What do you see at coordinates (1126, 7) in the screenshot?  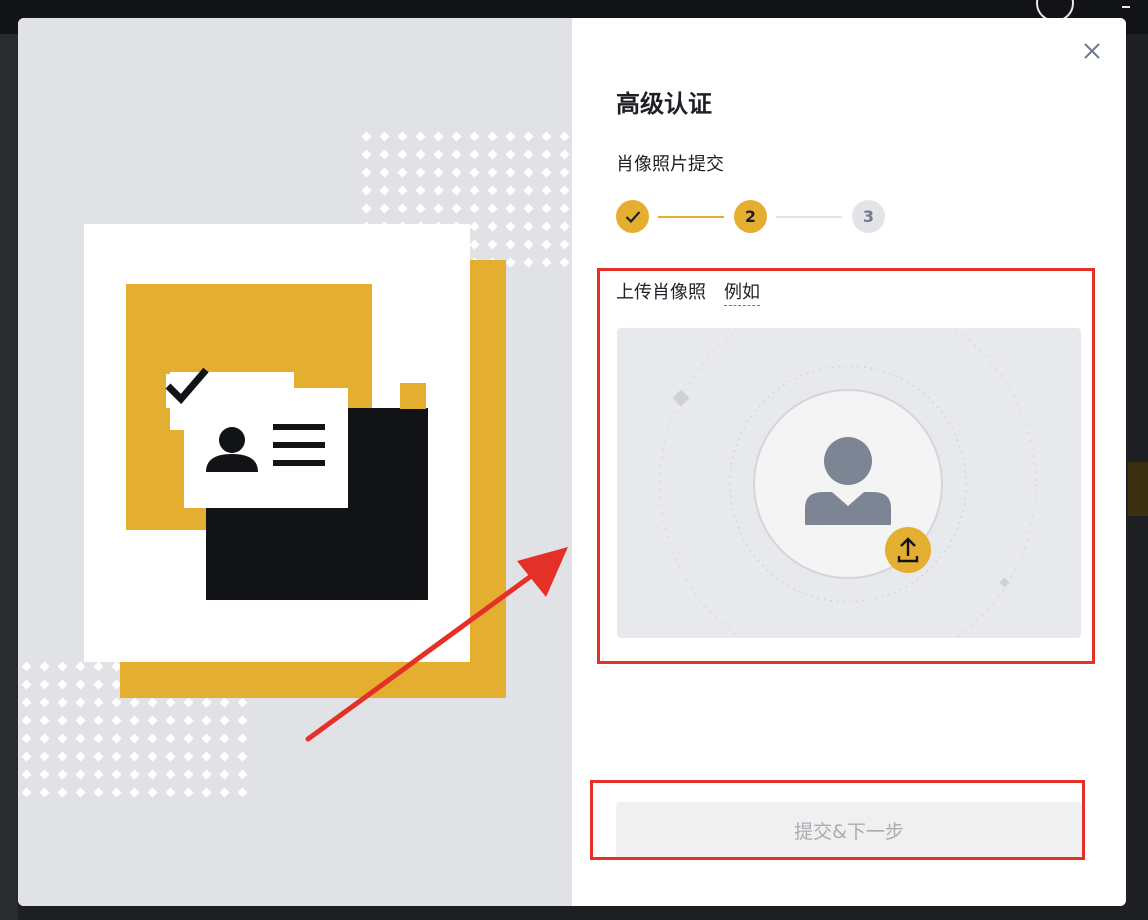 I see `top-menu-icon` at bounding box center [1126, 7].